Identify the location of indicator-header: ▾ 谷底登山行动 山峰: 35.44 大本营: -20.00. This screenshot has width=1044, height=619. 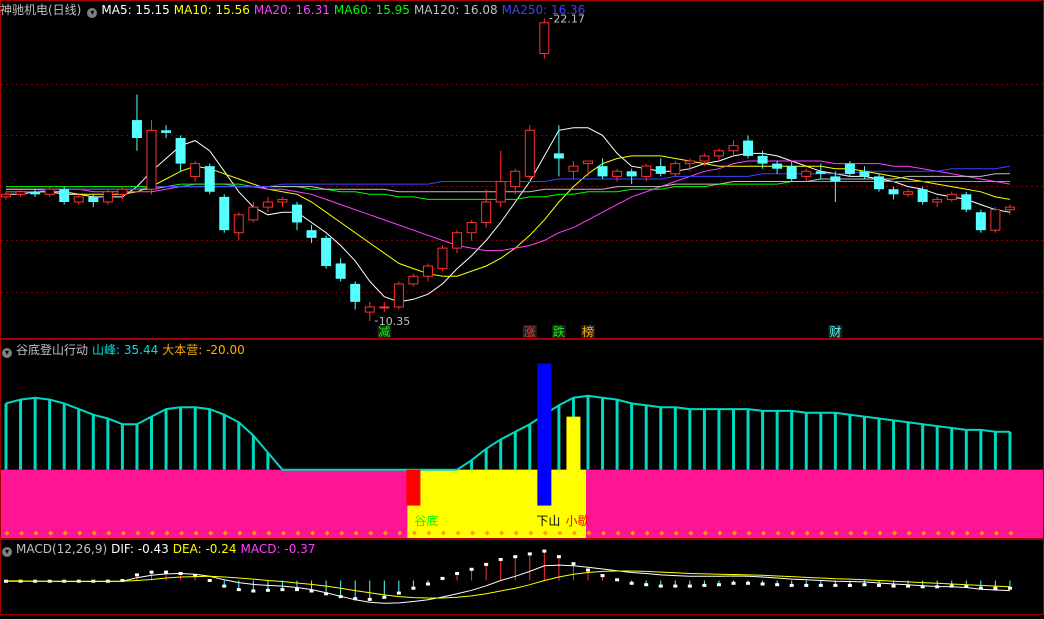
(124, 350).